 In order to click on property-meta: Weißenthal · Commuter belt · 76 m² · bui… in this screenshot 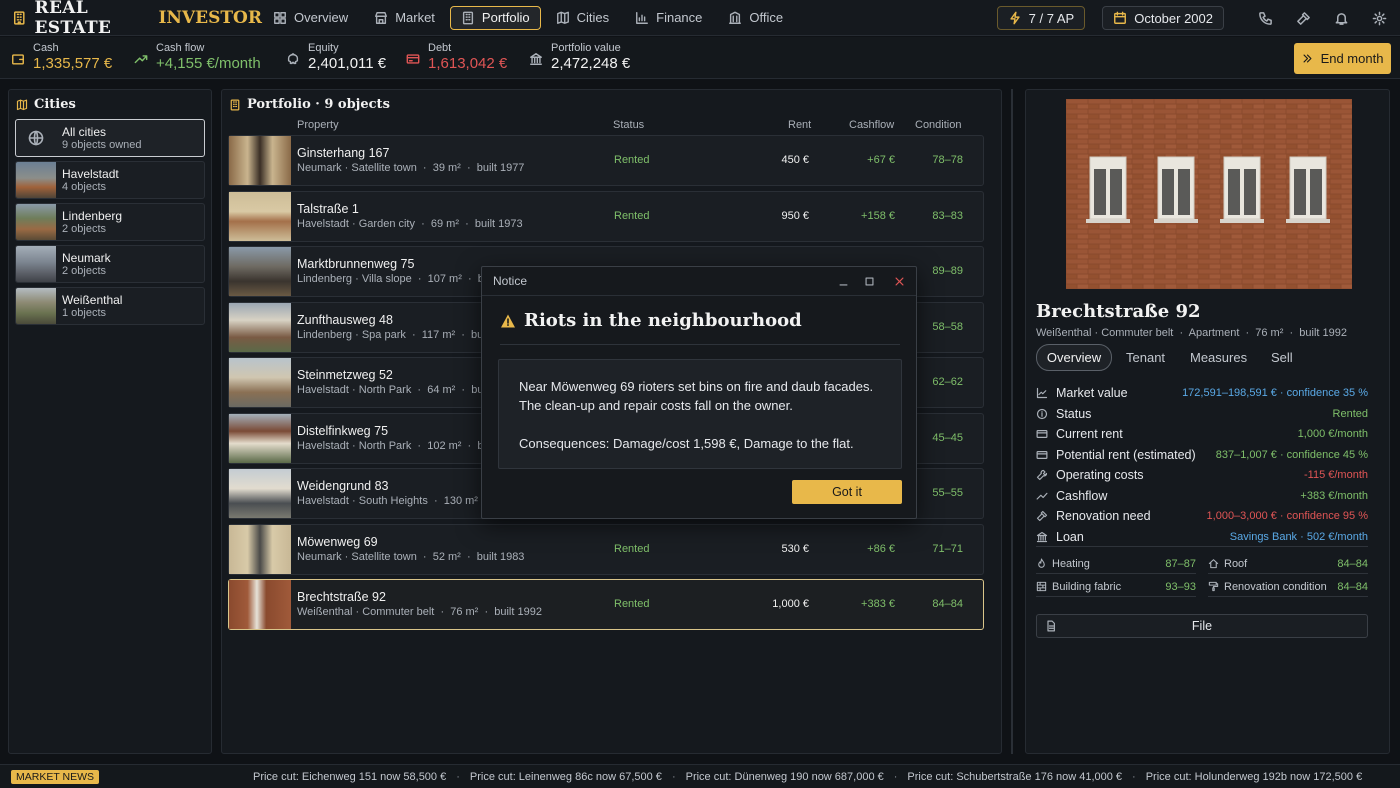, I will do `click(419, 612)`.